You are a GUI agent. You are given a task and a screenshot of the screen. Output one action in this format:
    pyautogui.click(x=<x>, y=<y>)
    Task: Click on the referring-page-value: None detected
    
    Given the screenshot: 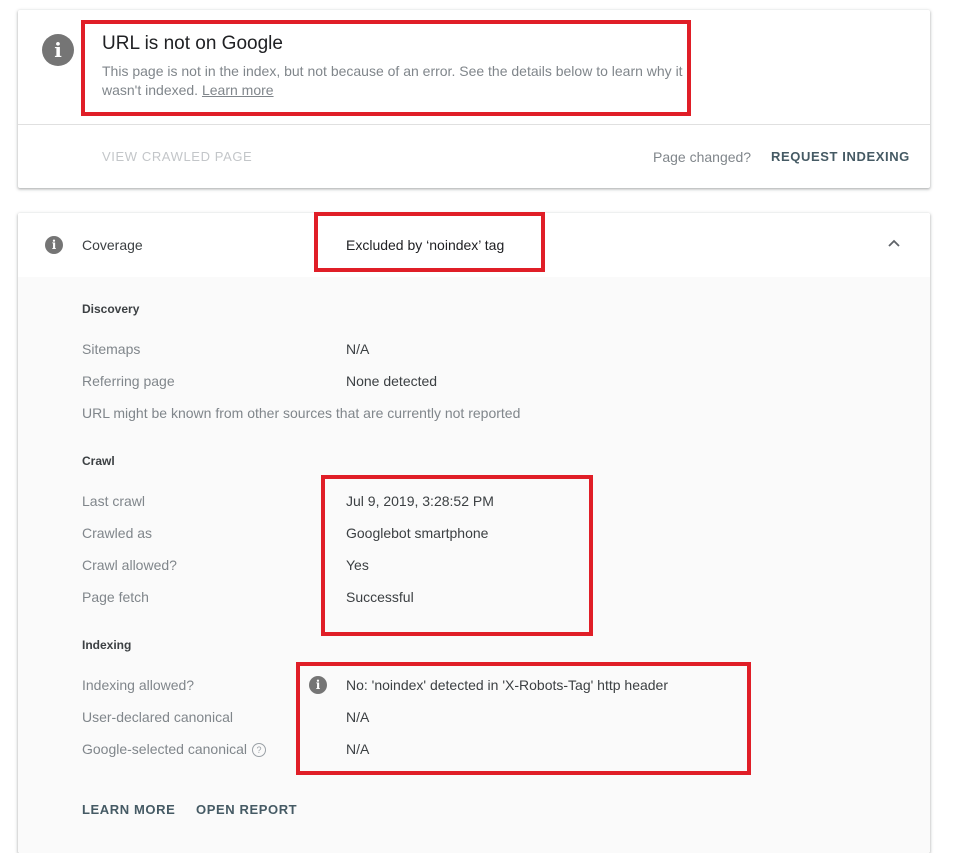 What is the action you would take?
    pyautogui.click(x=392, y=381)
    